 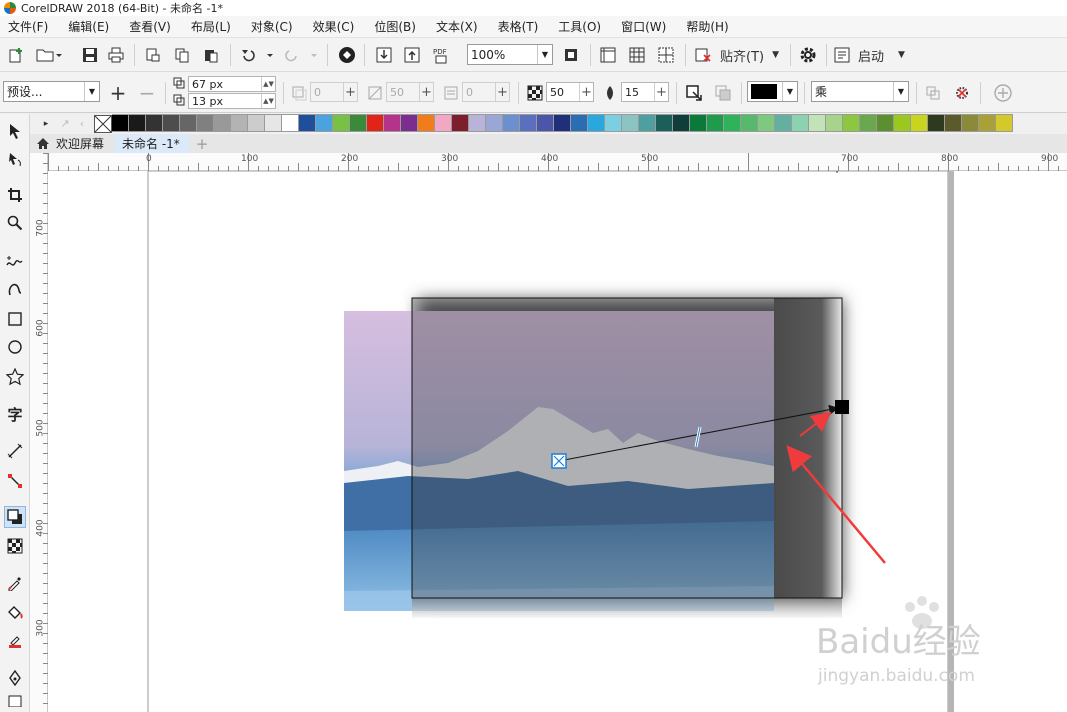 I want to click on eyedropper-tool-icon, so click(x=15, y=583).